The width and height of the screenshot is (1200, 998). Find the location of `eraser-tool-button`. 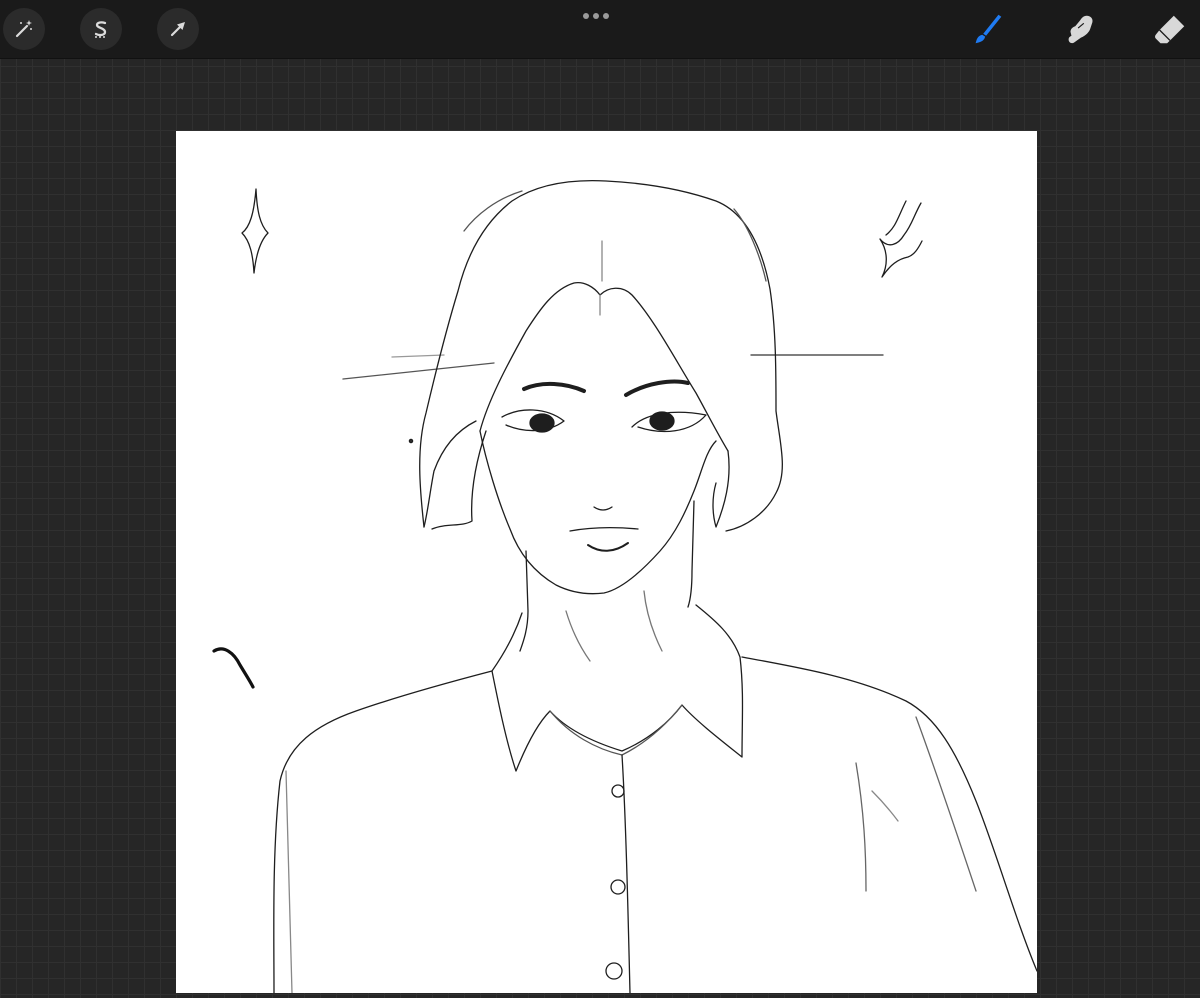

eraser-tool-button is located at coordinates (1170, 30).